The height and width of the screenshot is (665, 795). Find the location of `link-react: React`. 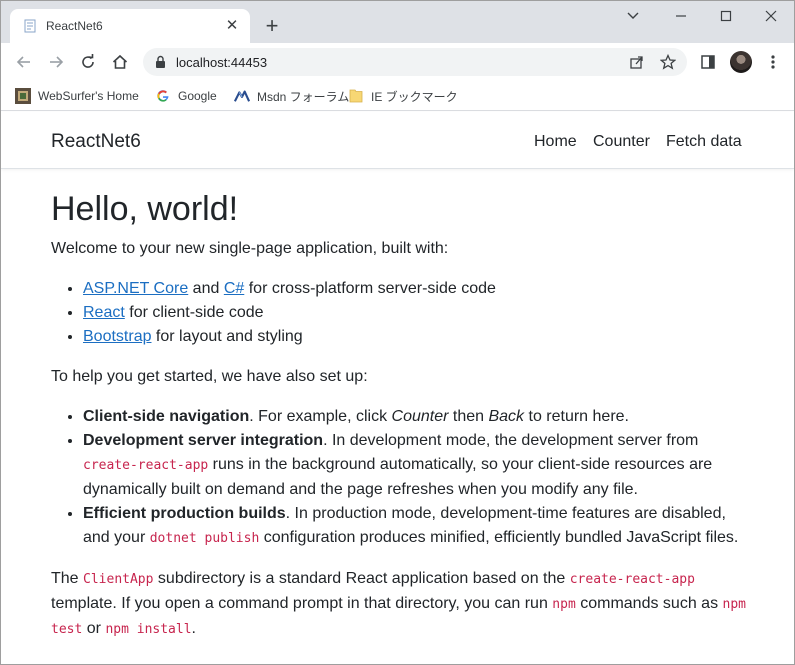

link-react: React is located at coordinates (104, 312).